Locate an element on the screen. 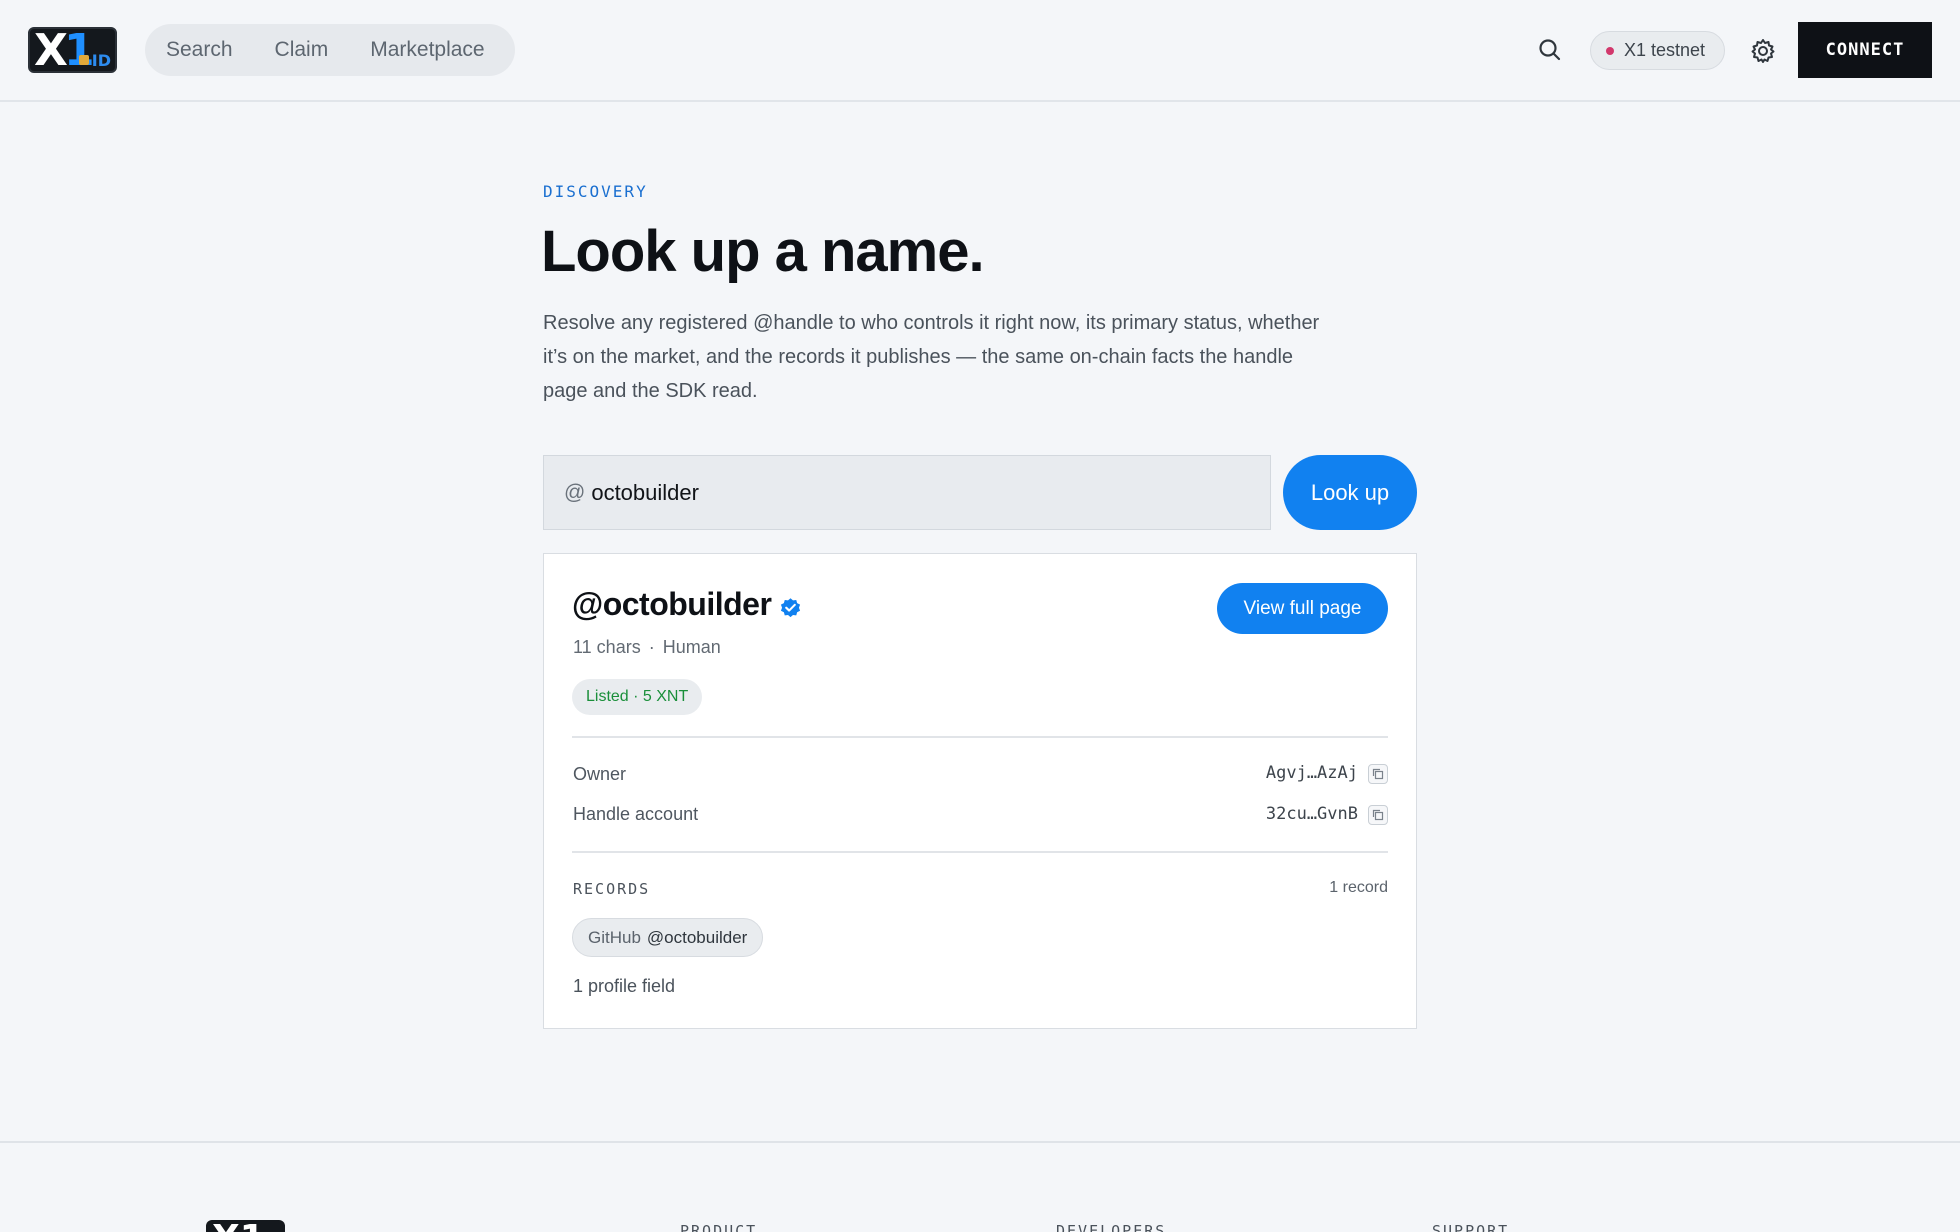 The width and height of the screenshot is (1960, 1232). network-selector: X1 testnet is located at coordinates (1657, 50).